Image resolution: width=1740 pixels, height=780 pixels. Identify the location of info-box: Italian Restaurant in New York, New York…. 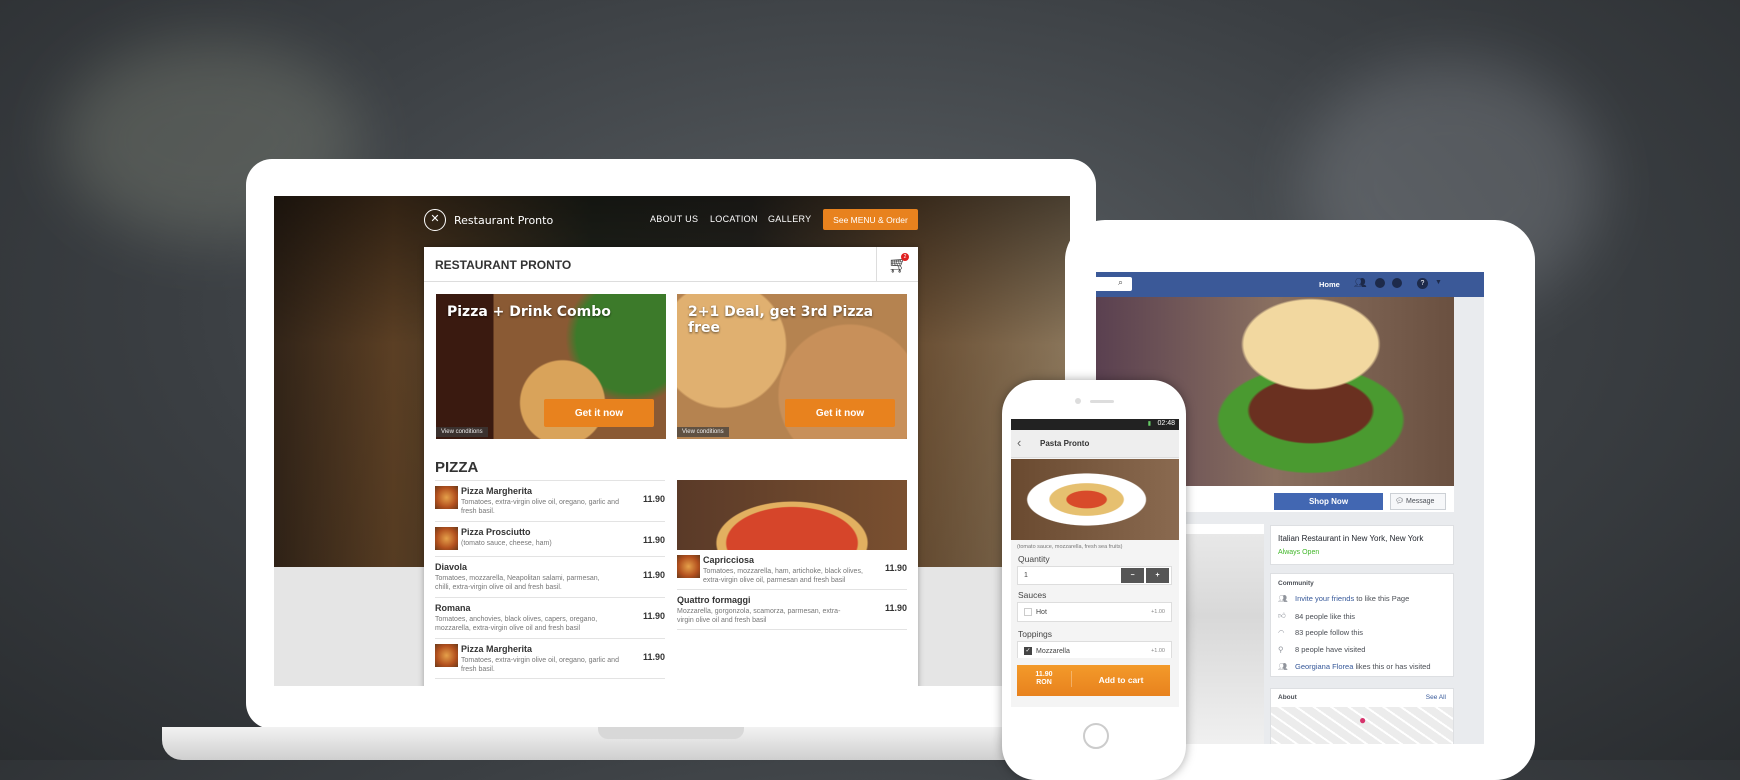
(1362, 545).